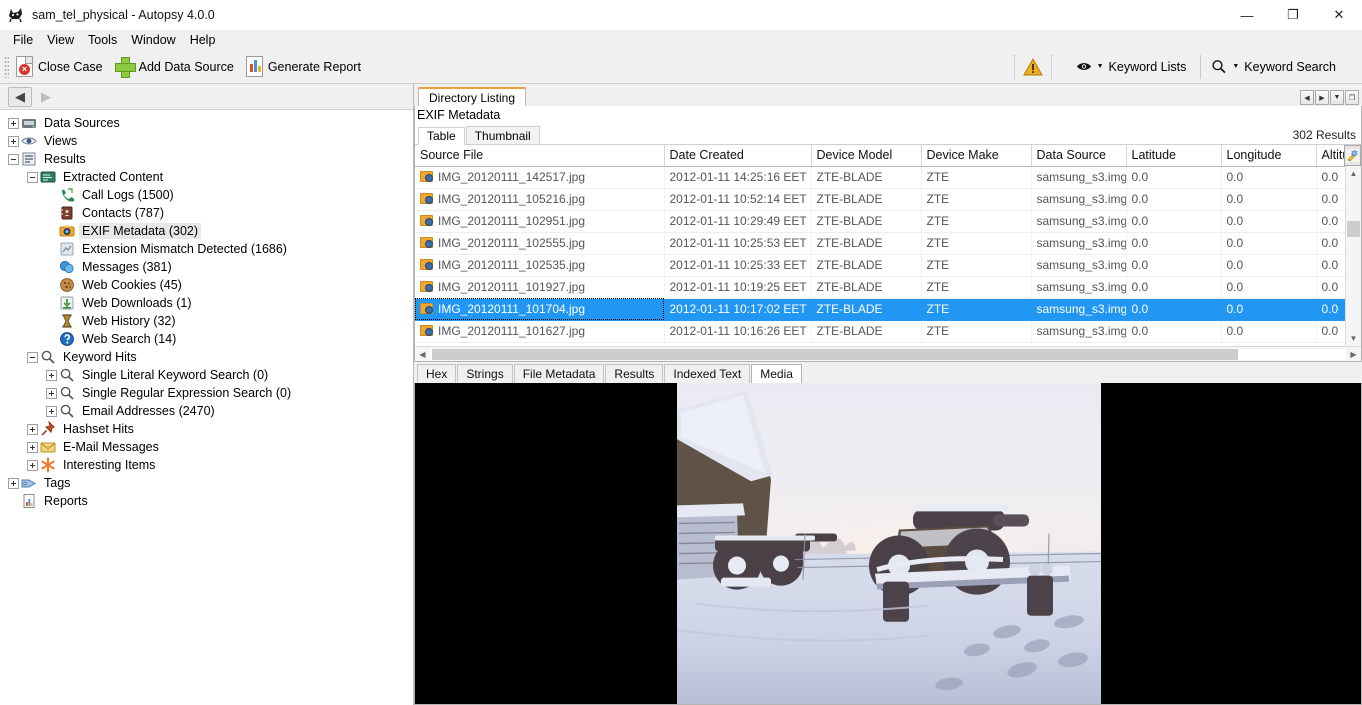 This screenshot has height=705, width=1362. What do you see at coordinates (1352, 97) in the screenshot?
I see `tab-maximize-button: ❐` at bounding box center [1352, 97].